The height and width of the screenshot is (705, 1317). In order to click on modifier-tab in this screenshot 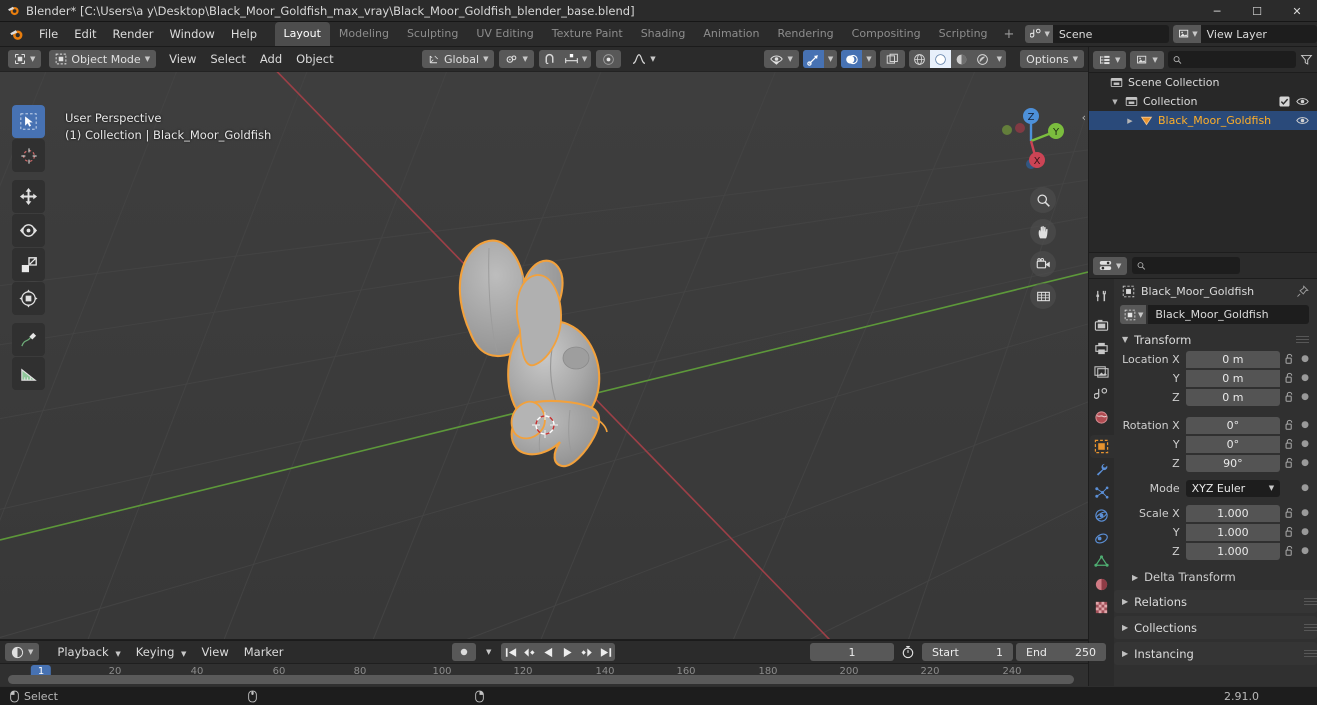, I will do `click(1102, 469)`.